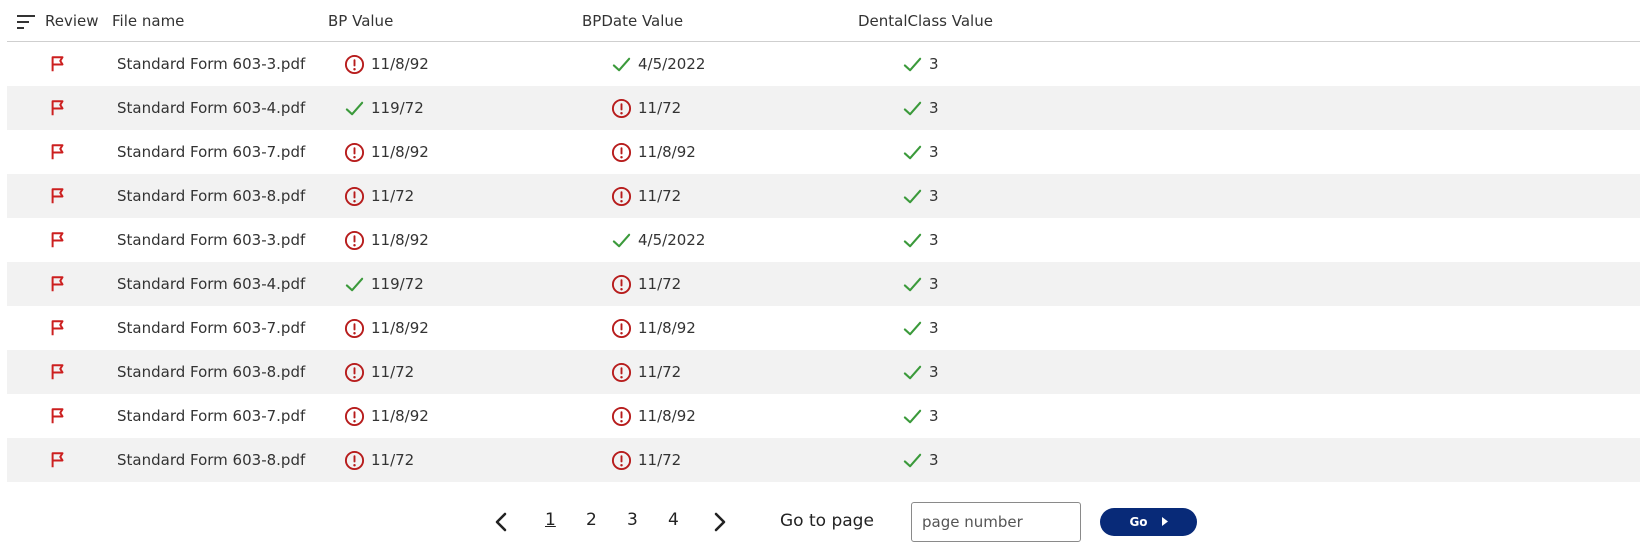 Image resolution: width=1642 pixels, height=553 pixels. I want to click on bpdate-value-text: 4/5/2022, so click(672, 64).